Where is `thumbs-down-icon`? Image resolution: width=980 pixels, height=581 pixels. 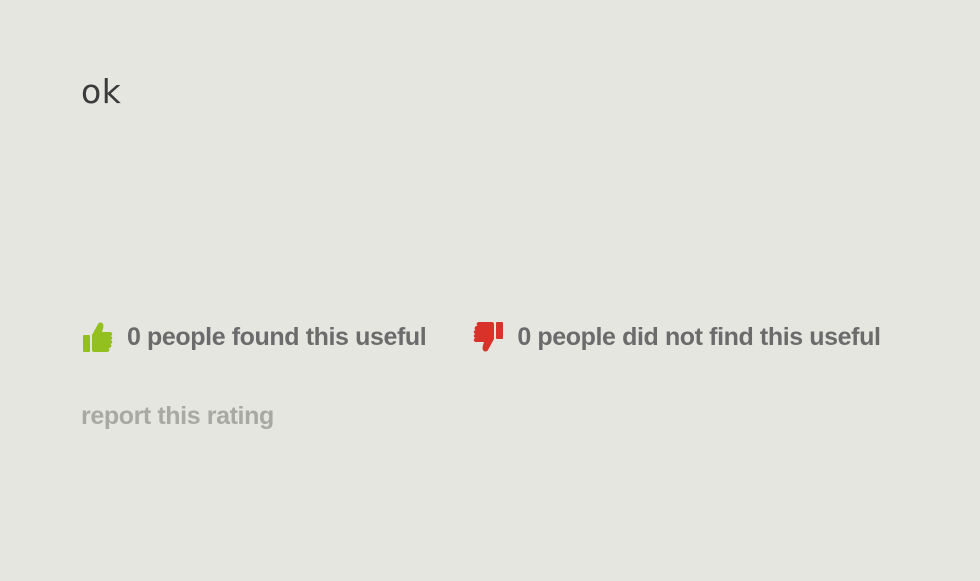 thumbs-down-icon is located at coordinates (488, 337).